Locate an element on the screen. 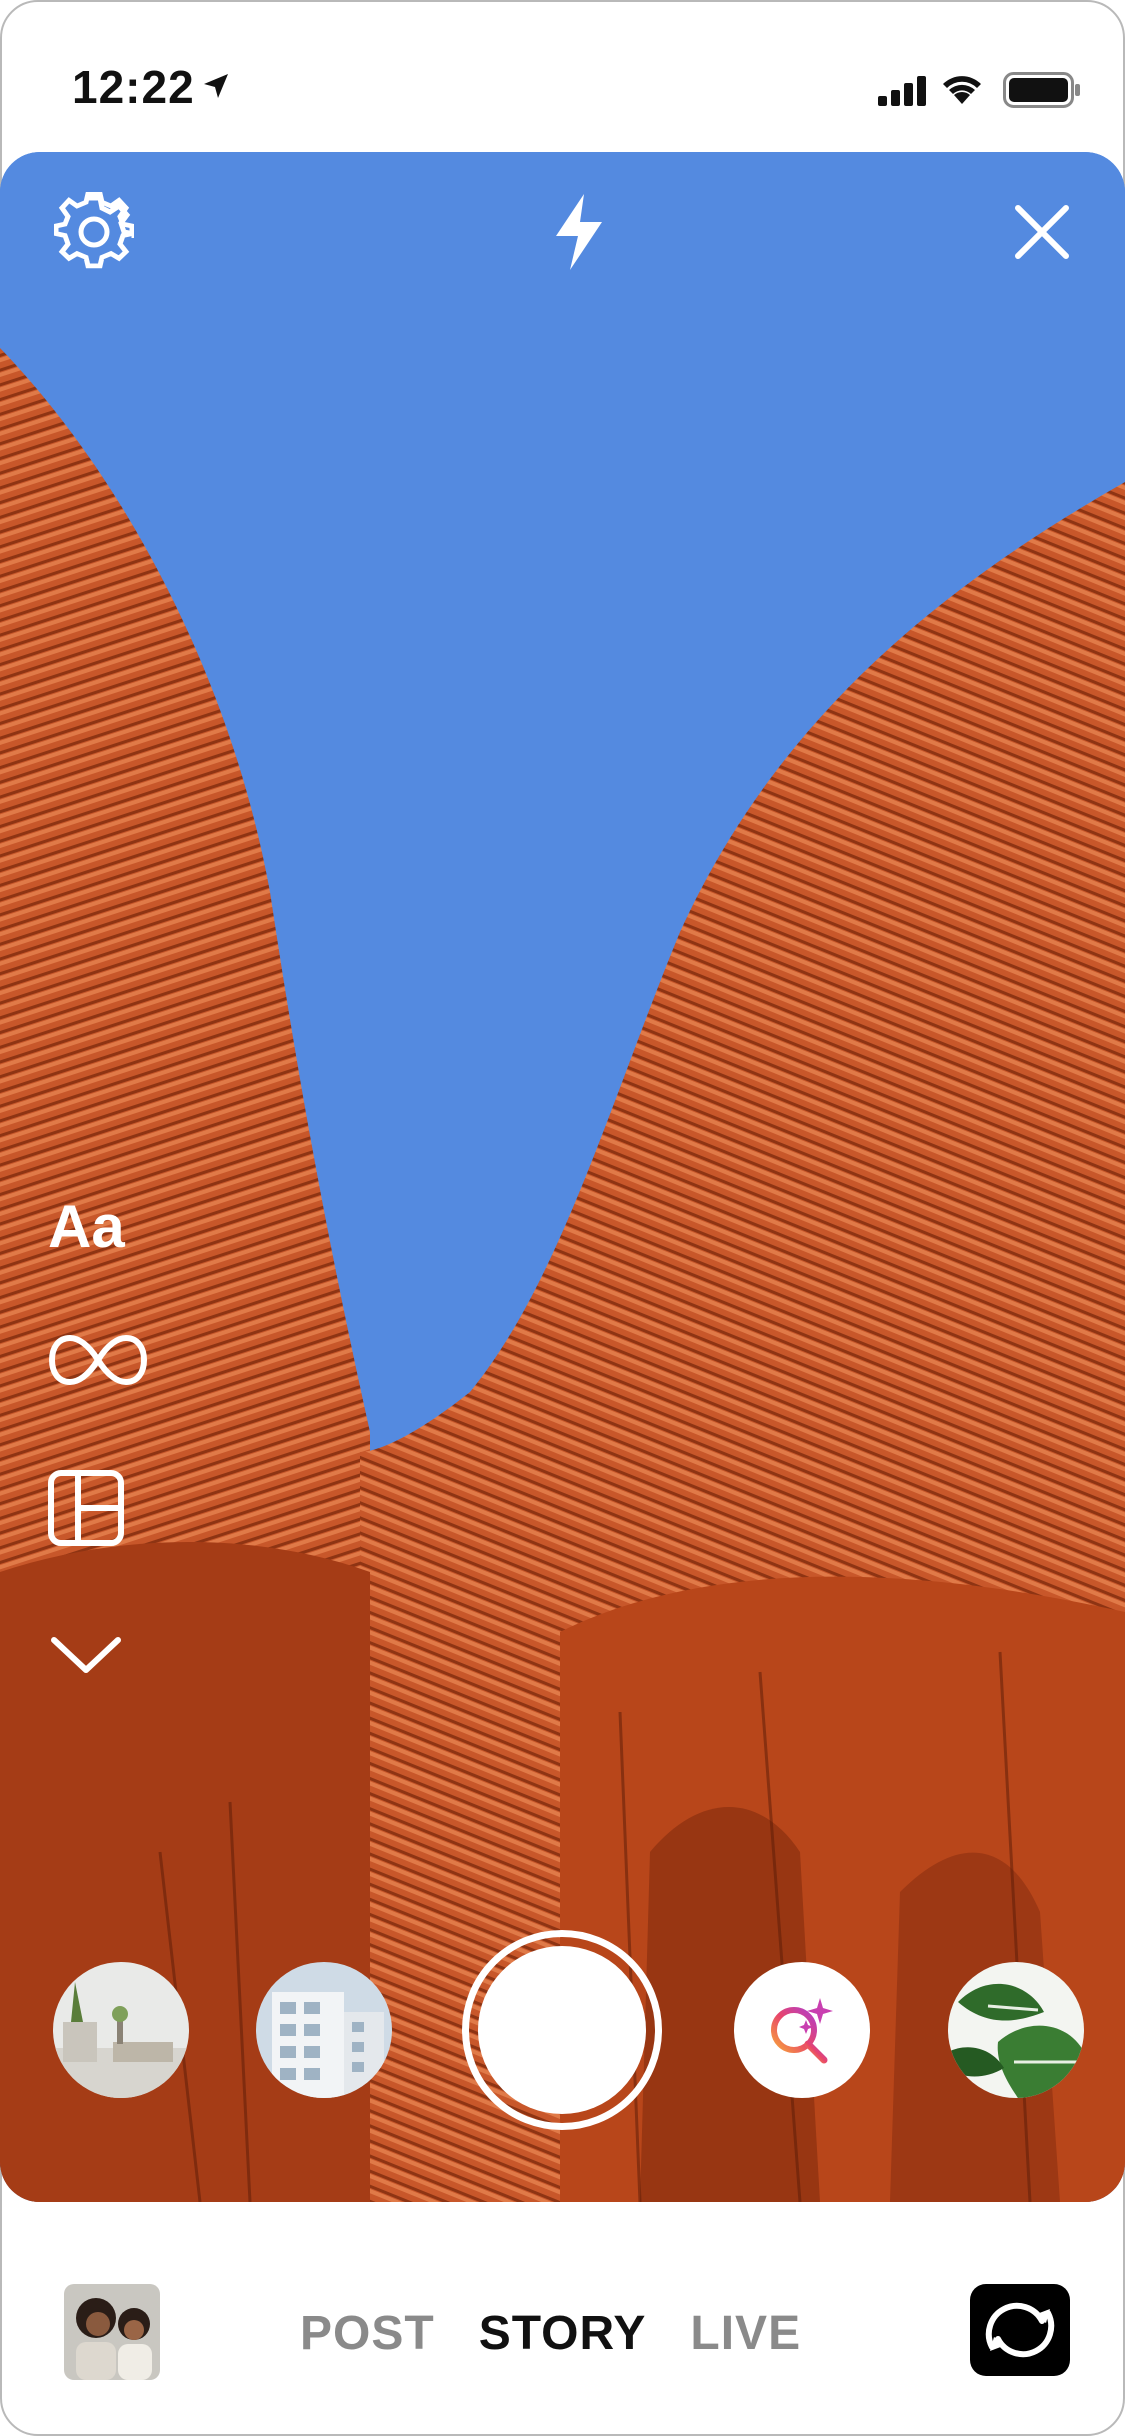 The image size is (1125, 2436). gallery-thumb-plant is located at coordinates (1016, 2030).